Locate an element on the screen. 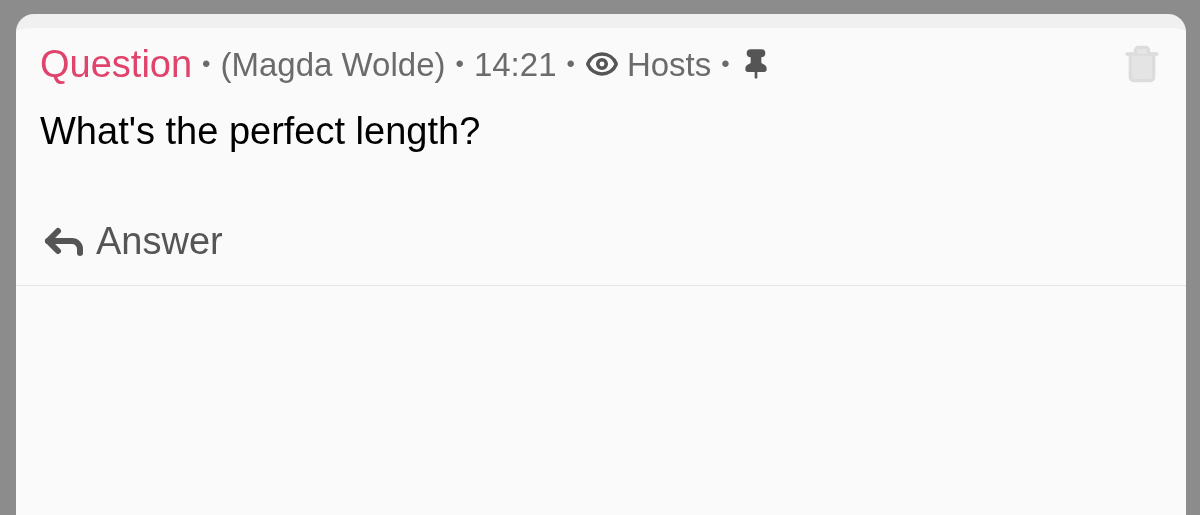 The image size is (1200, 515). visibility-label: Hosts is located at coordinates (669, 64).